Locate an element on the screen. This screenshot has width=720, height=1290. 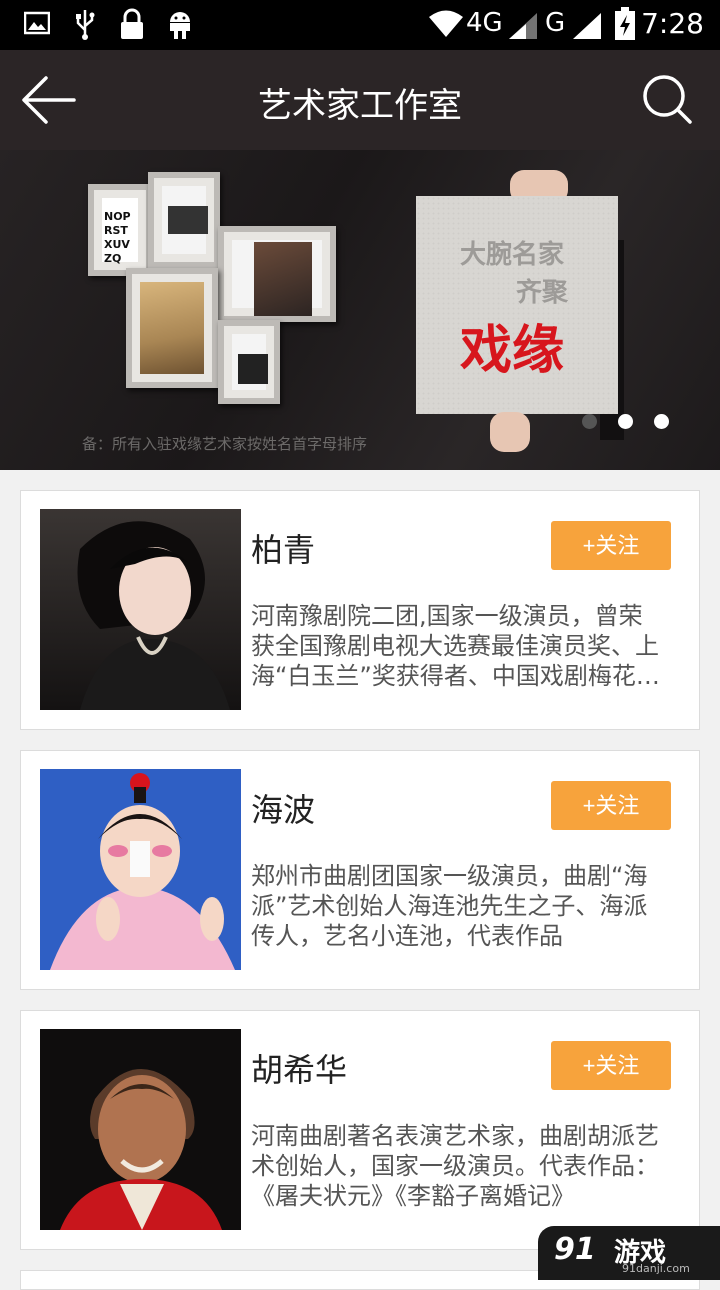
artist-name: 柏青 is located at coordinates (283, 548).